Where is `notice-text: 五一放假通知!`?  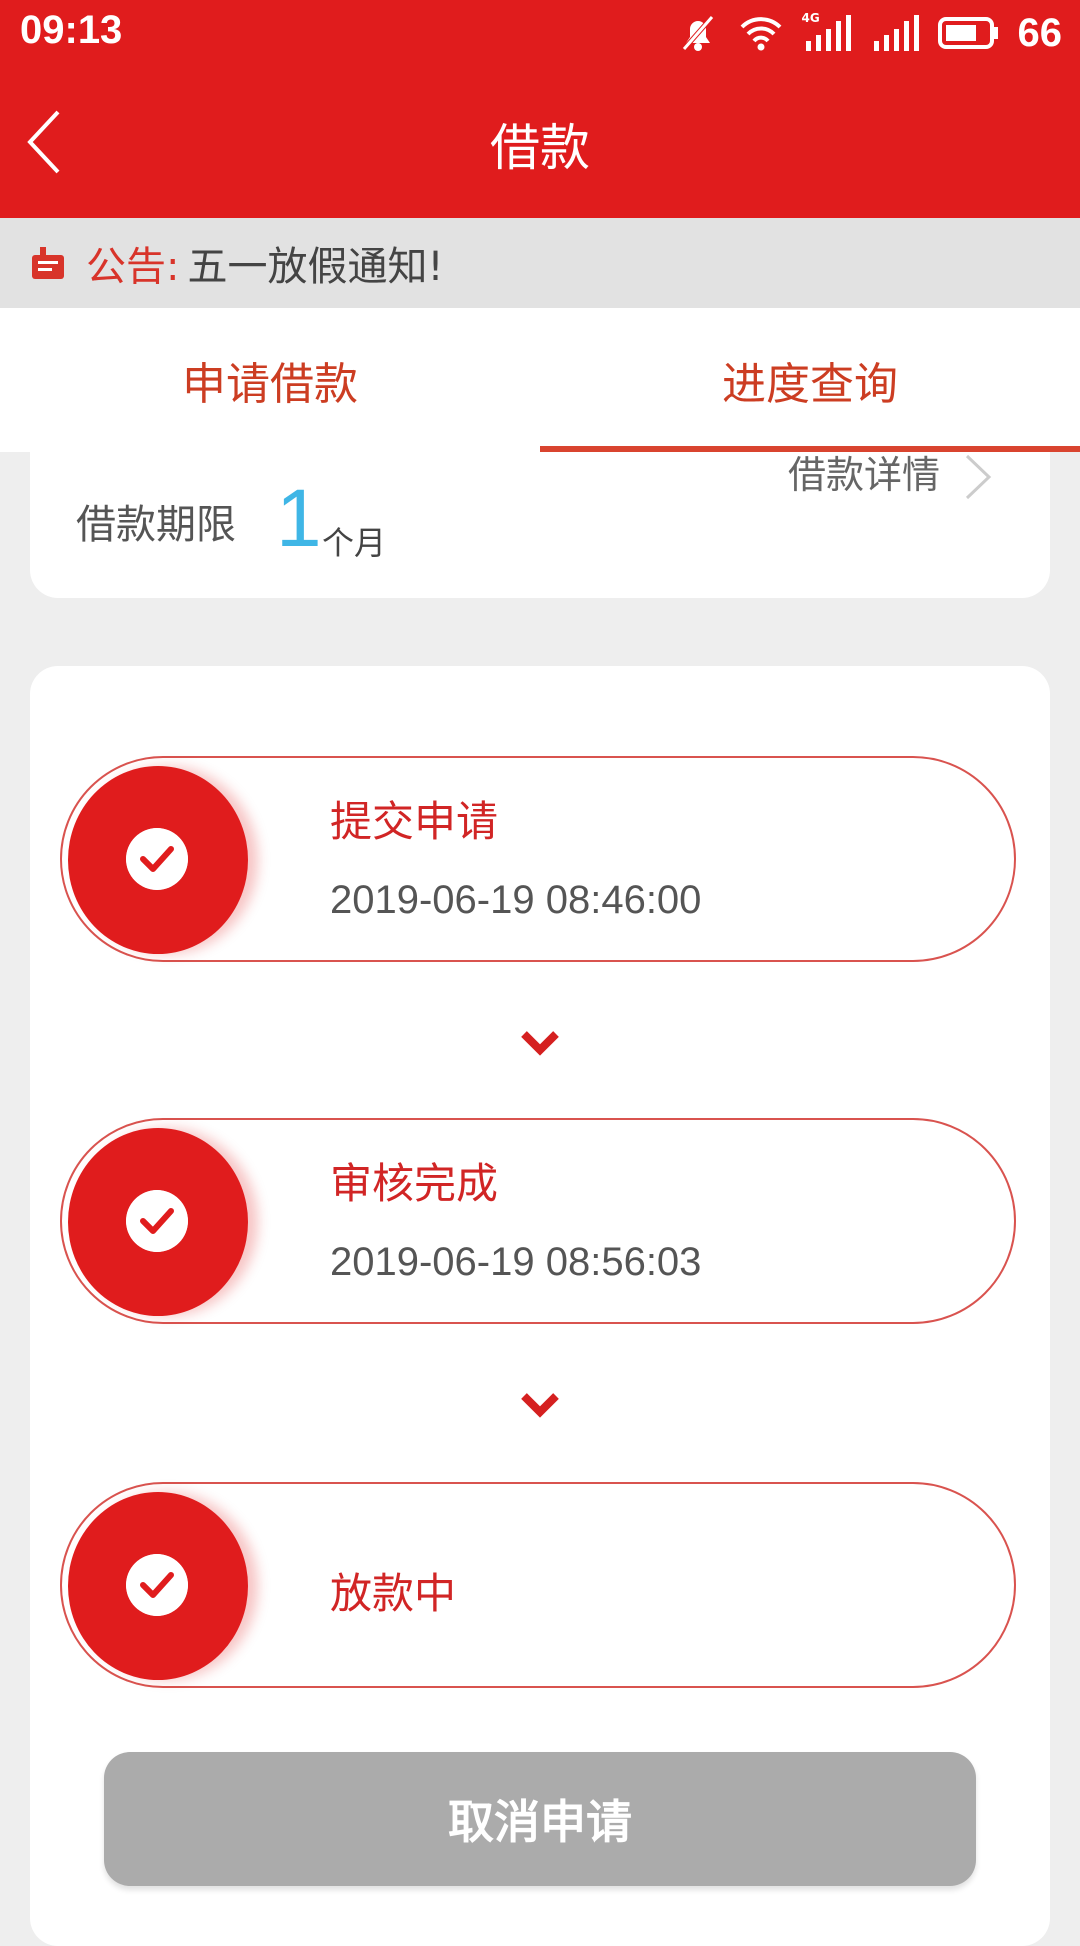
notice-text: 五一放假通知! is located at coordinates (315, 267).